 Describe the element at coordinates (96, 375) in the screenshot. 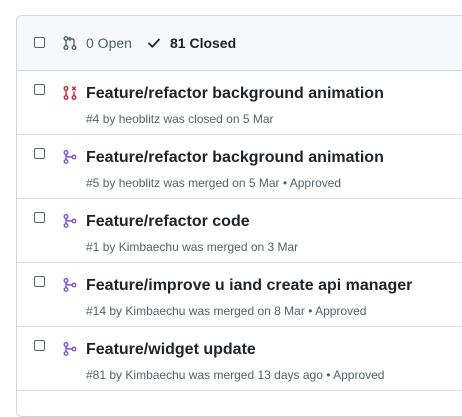

I see `pr-number: #81` at that location.